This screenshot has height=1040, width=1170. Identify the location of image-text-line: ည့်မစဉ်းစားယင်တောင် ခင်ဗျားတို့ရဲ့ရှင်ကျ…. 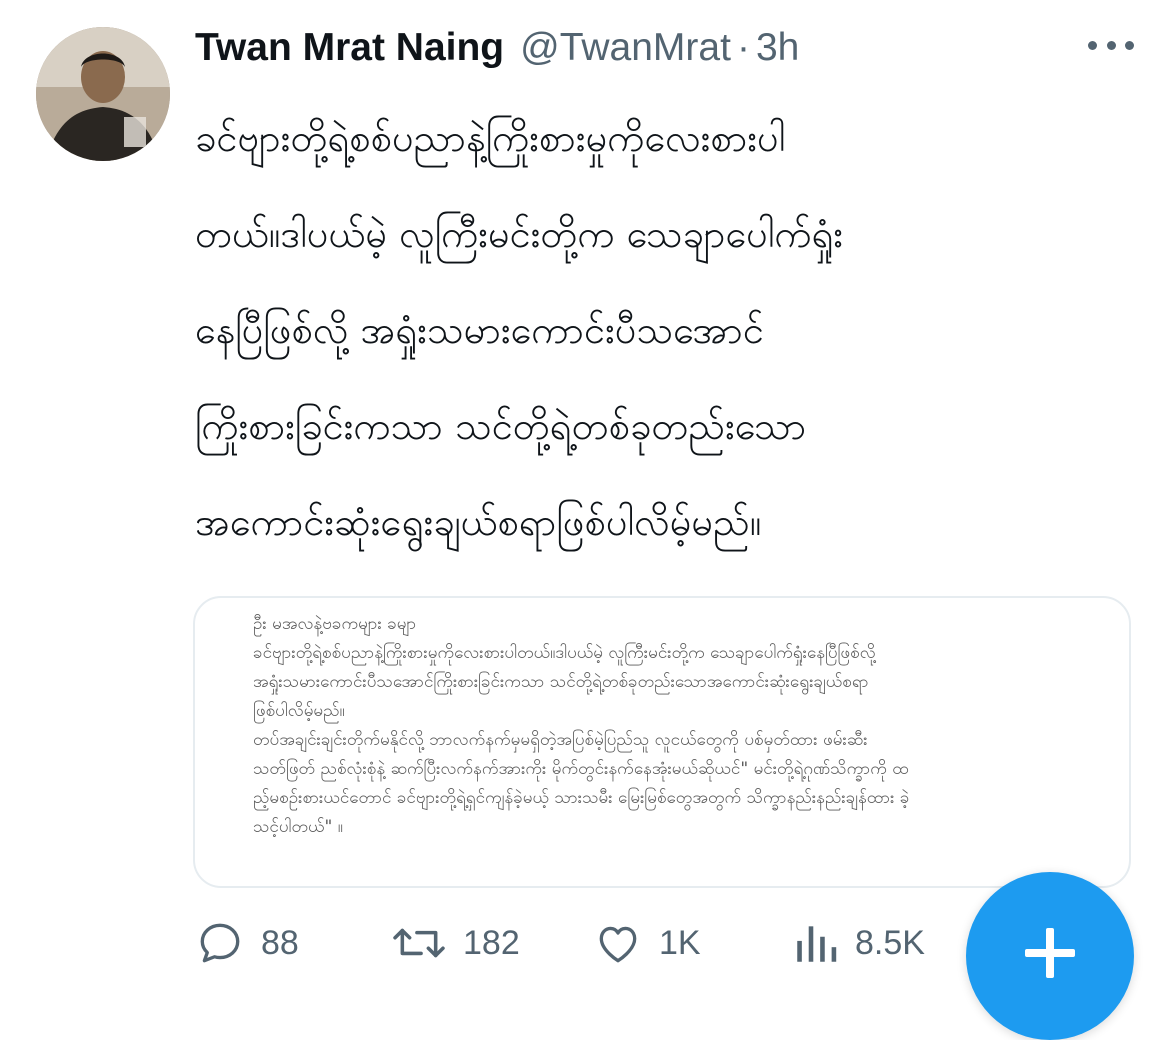
(581, 798).